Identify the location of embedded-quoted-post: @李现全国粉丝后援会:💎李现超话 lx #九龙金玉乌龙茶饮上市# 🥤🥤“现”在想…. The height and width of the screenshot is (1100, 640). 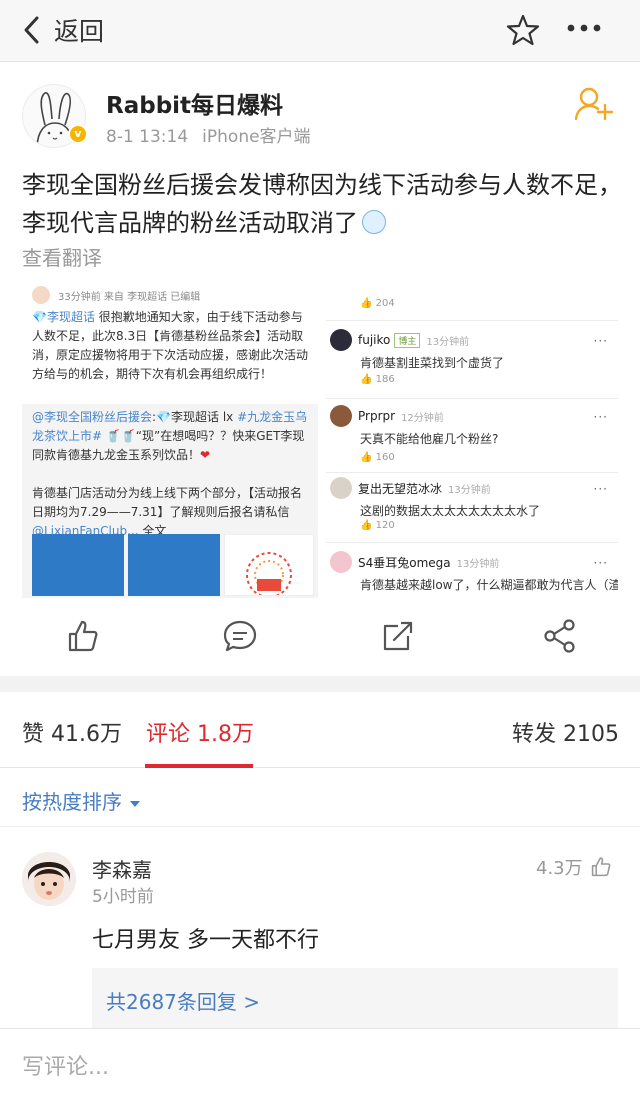
(170, 501).